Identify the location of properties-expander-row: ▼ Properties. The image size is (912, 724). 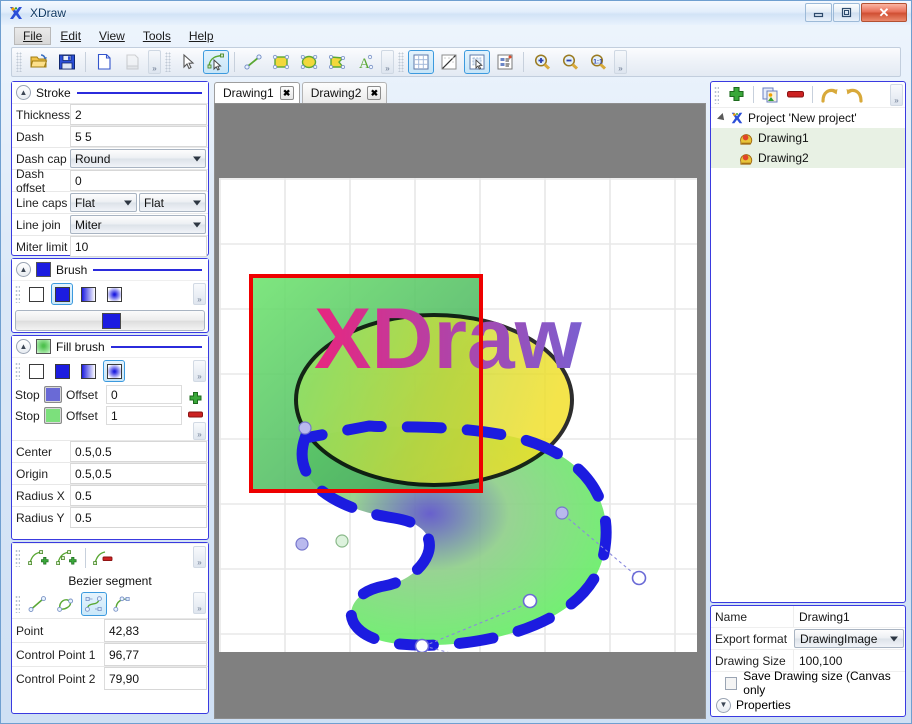
(808, 705).